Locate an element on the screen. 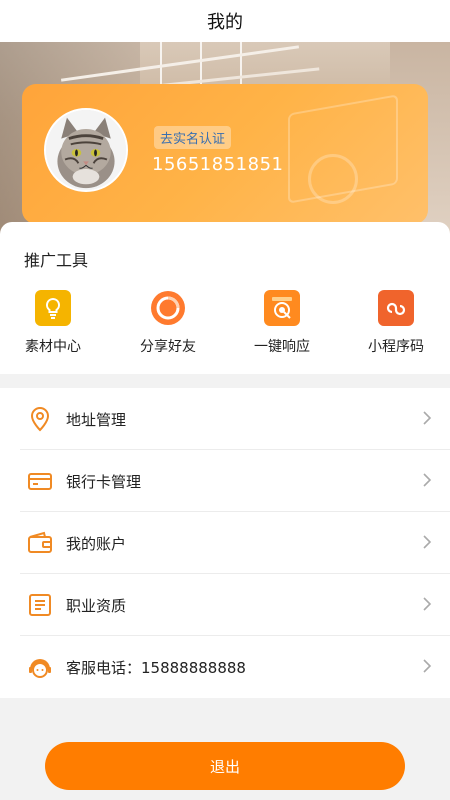 The width and height of the screenshot is (450, 800). link-icon is located at coordinates (396, 308).